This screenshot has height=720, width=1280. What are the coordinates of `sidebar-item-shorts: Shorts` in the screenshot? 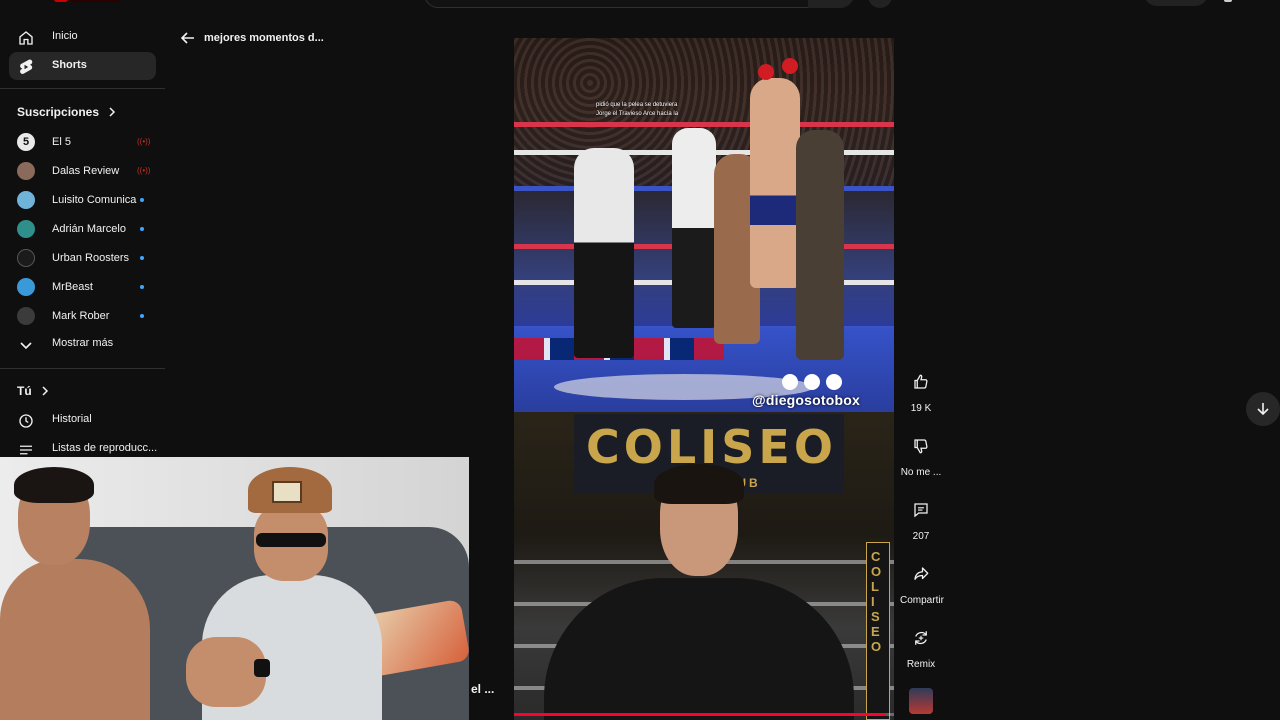 It's located at (82, 66).